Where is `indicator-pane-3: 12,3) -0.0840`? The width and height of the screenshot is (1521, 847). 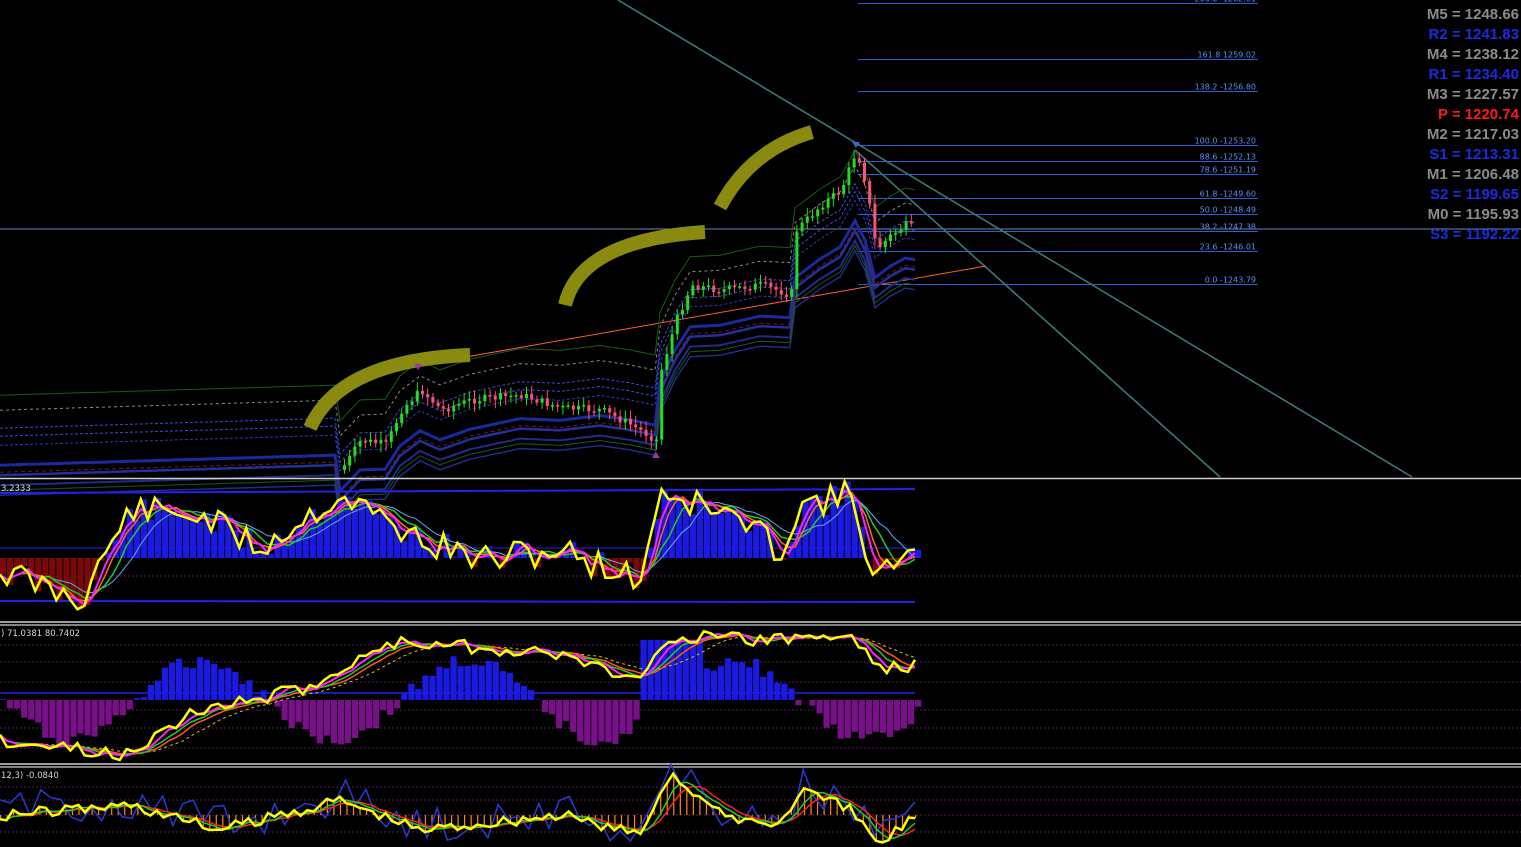
indicator-pane-3: 12,3) -0.0840 is located at coordinates (760, 803).